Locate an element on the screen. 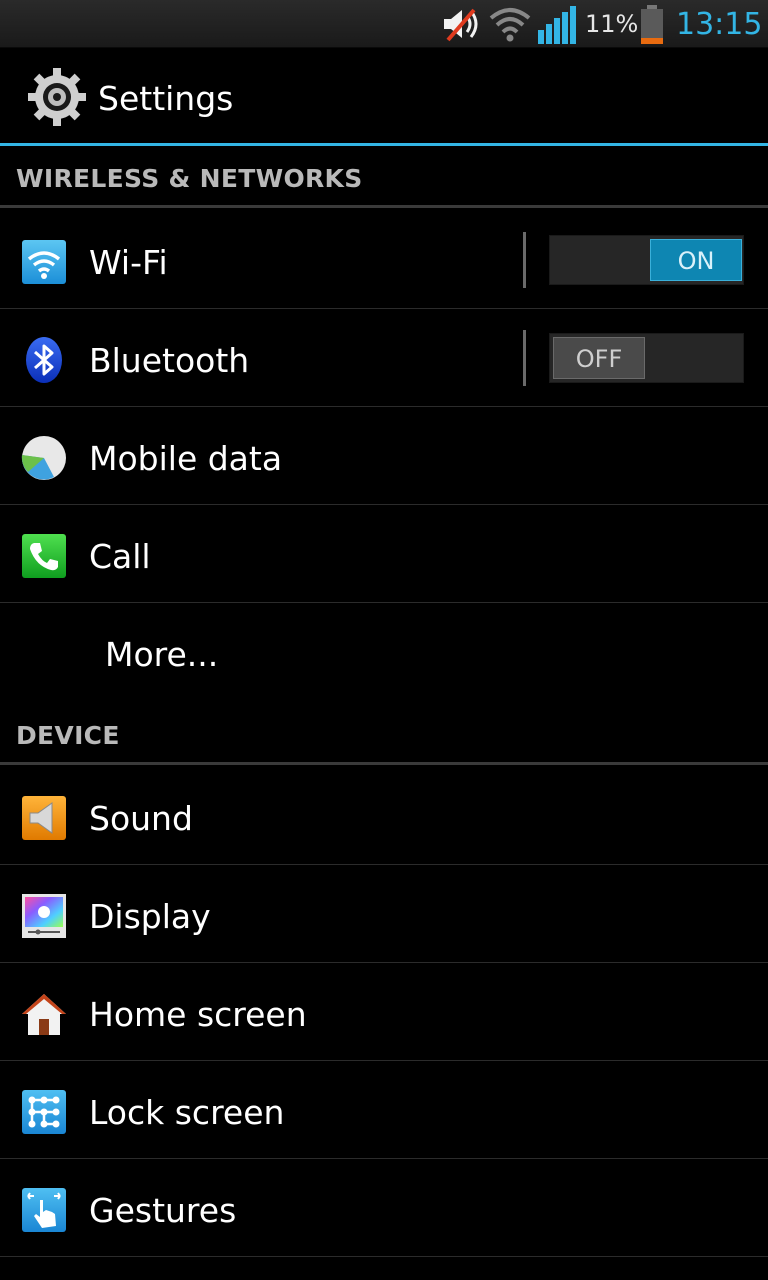 This screenshot has height=1280, width=768. row-divider is located at coordinates (384, 1256).